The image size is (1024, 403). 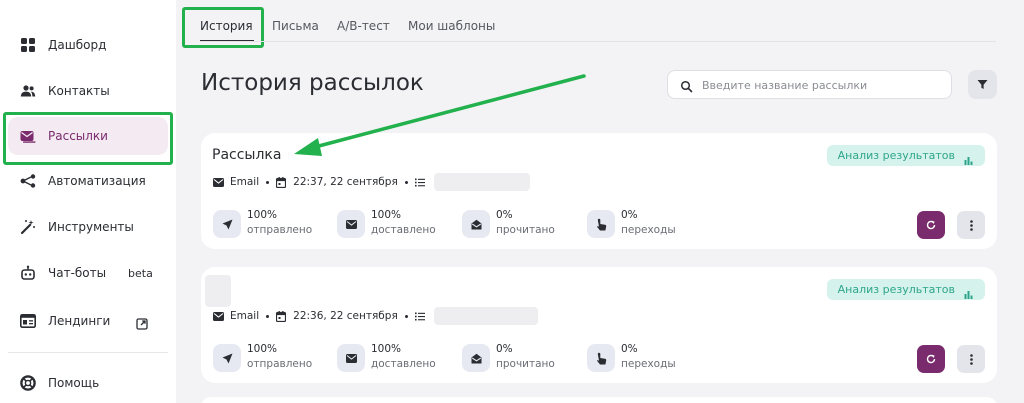 I want to click on mailing-meta: Email 22:37, 22 сентября, so click(x=371, y=182).